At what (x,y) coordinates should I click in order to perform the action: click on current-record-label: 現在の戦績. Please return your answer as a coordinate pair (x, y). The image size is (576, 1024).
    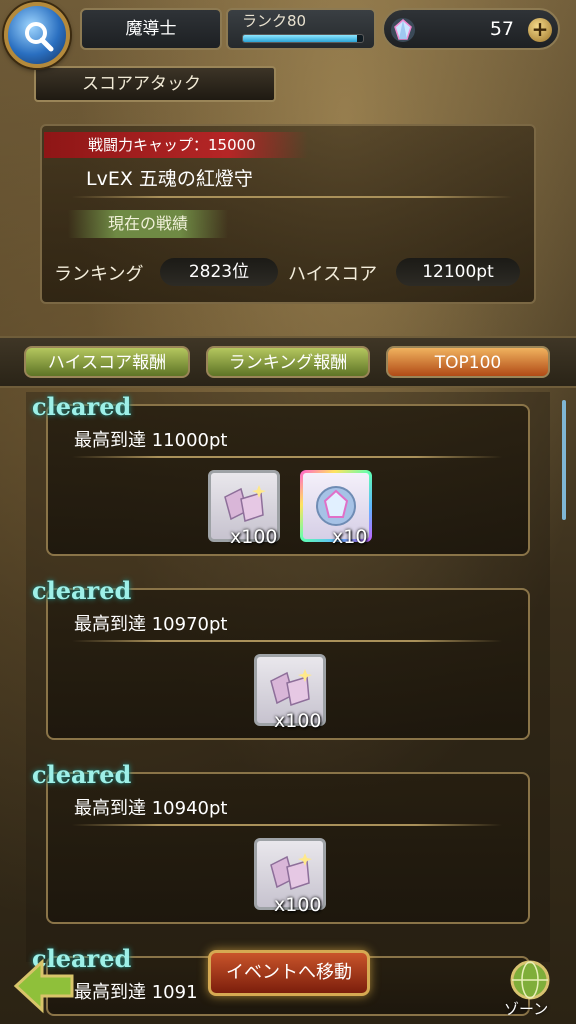
    Looking at the image, I should click on (148, 224).